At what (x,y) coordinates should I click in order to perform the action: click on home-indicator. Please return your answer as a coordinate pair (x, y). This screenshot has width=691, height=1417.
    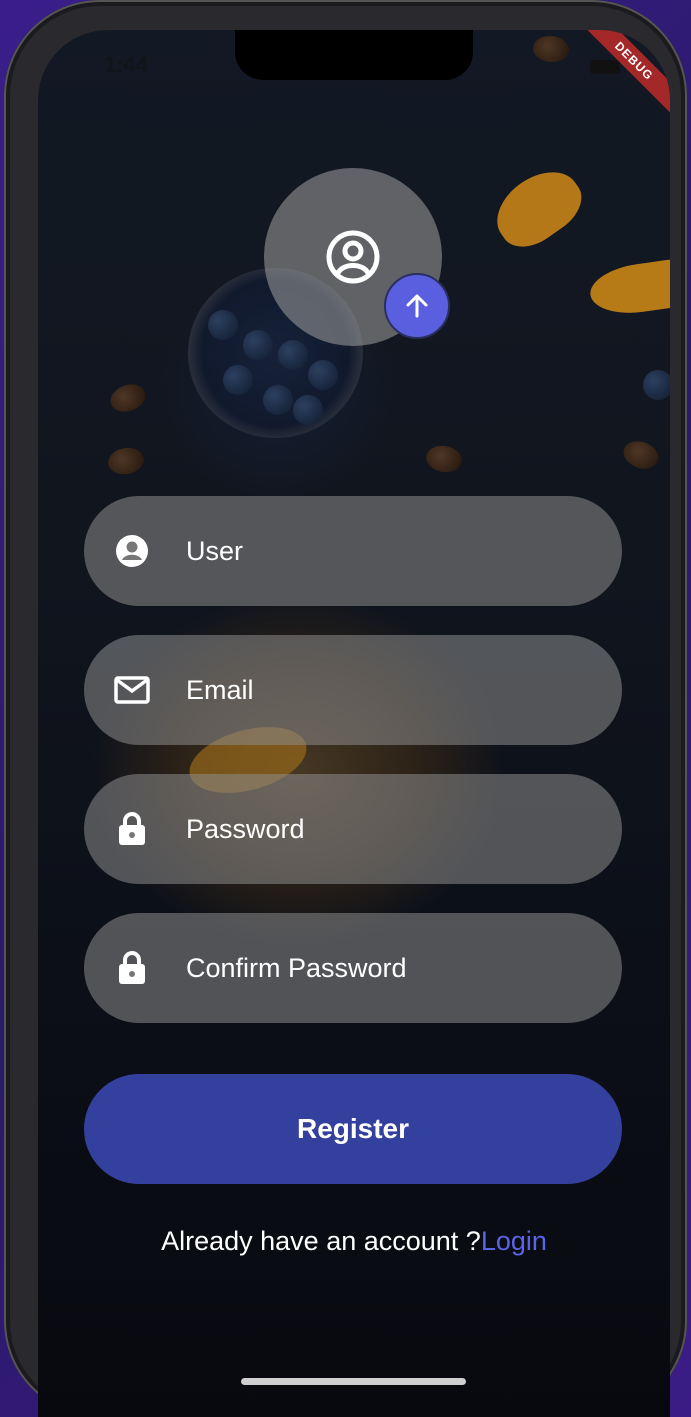
    Looking at the image, I should click on (353, 1381).